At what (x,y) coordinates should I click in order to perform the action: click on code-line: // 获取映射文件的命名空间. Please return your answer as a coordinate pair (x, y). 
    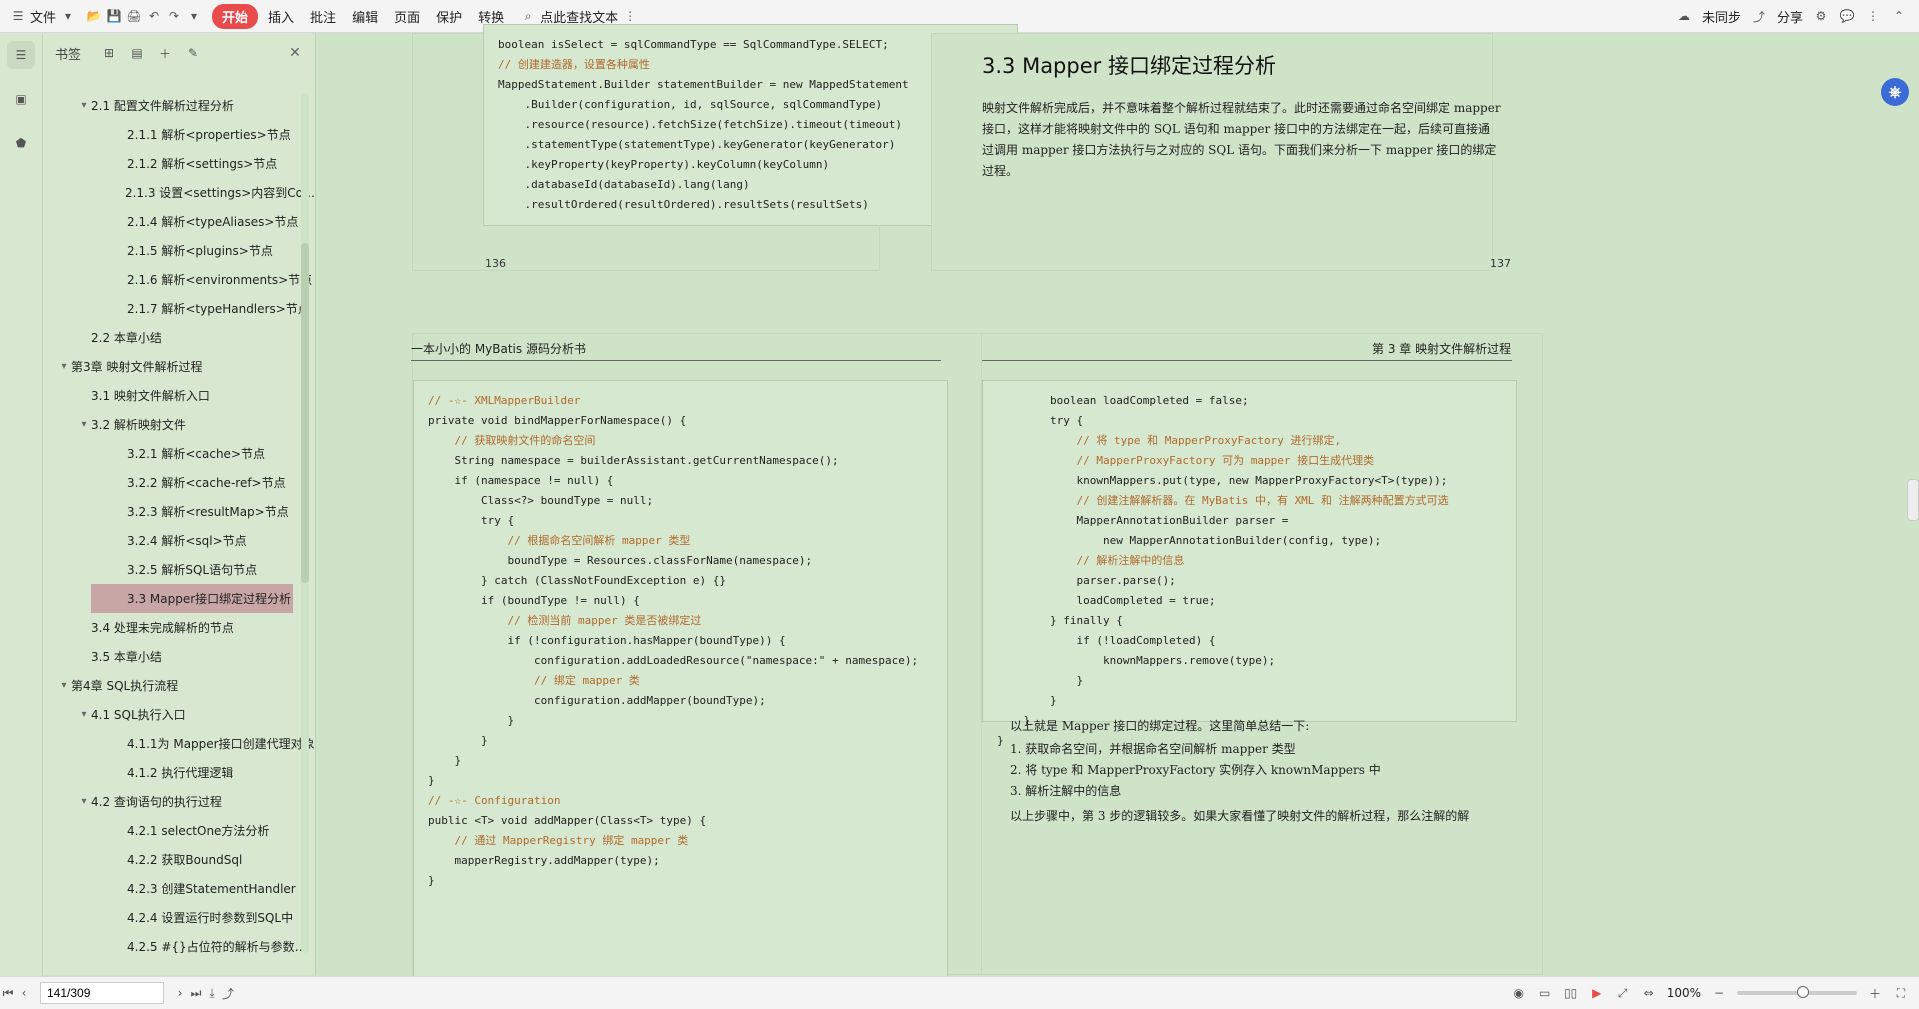
    Looking at the image, I should click on (512, 440).